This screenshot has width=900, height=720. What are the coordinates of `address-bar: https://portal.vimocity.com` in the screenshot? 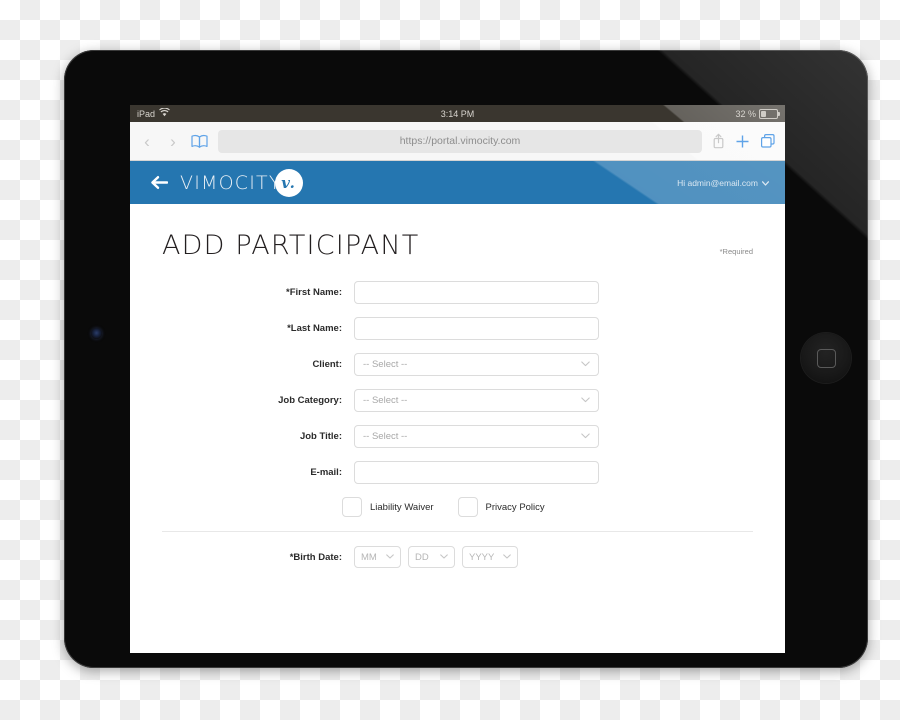 It's located at (460, 141).